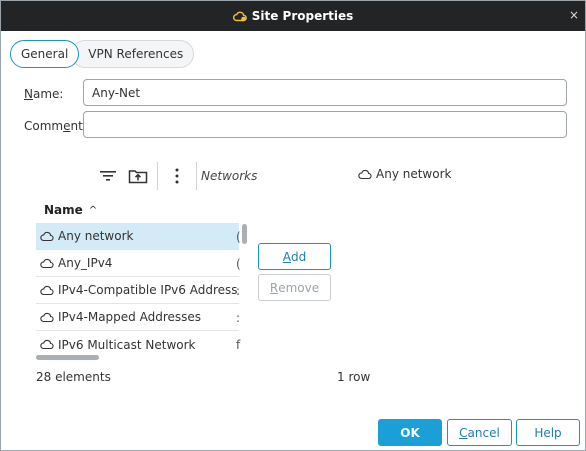 This screenshot has height=451, width=586. Describe the element at coordinates (239, 16) in the screenshot. I see `site-cloud-icon` at that location.